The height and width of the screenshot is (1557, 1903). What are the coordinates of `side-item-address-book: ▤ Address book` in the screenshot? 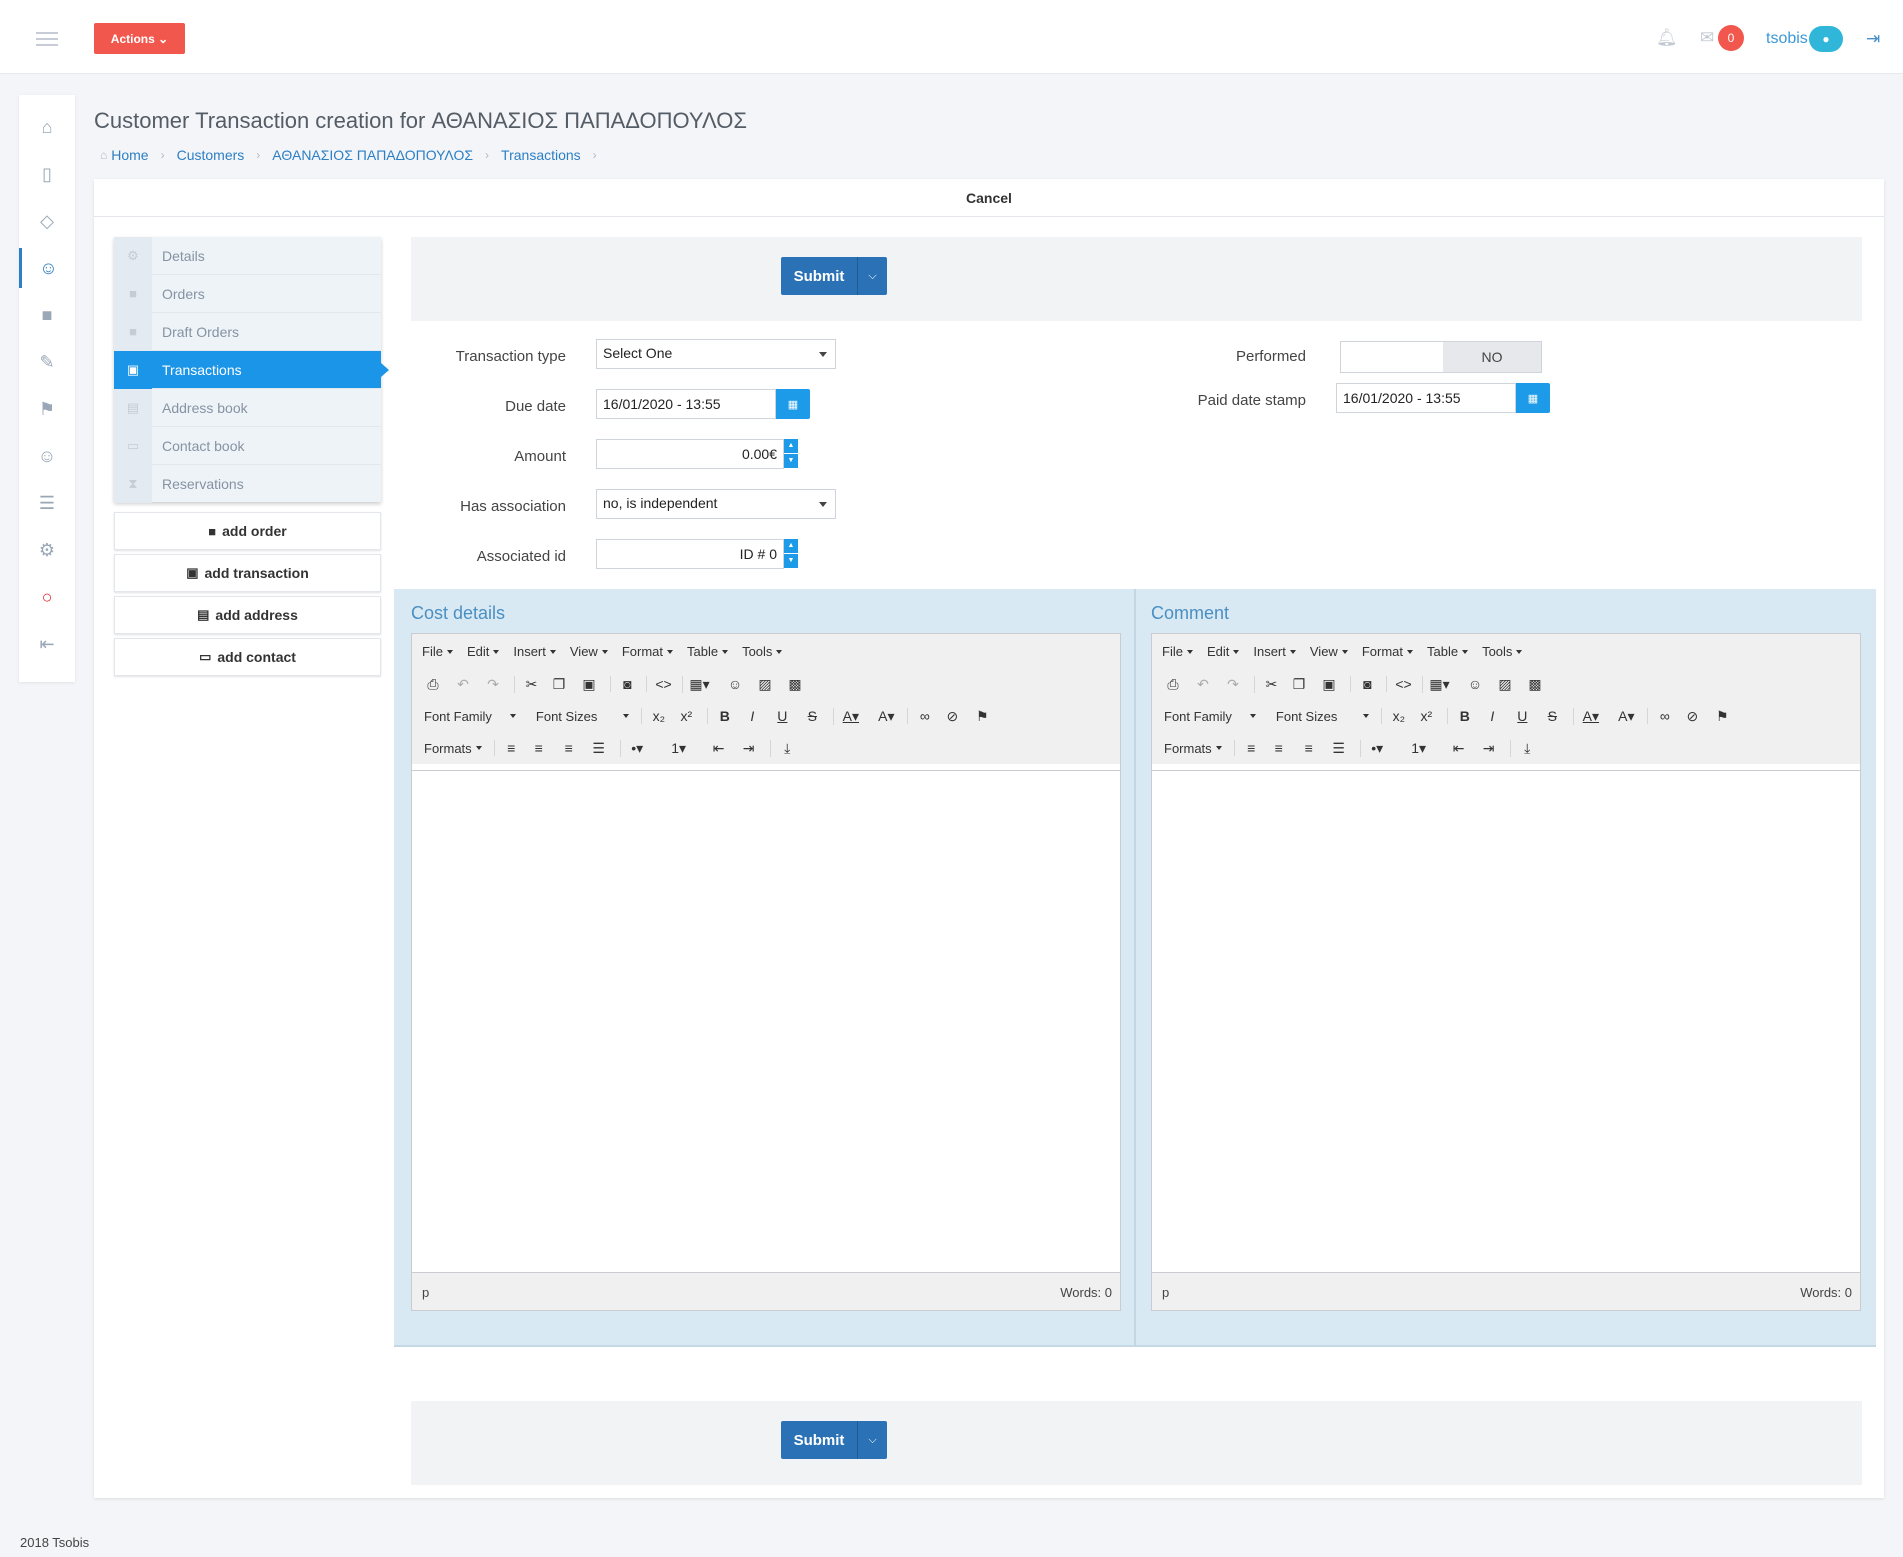 It's located at (247, 407).